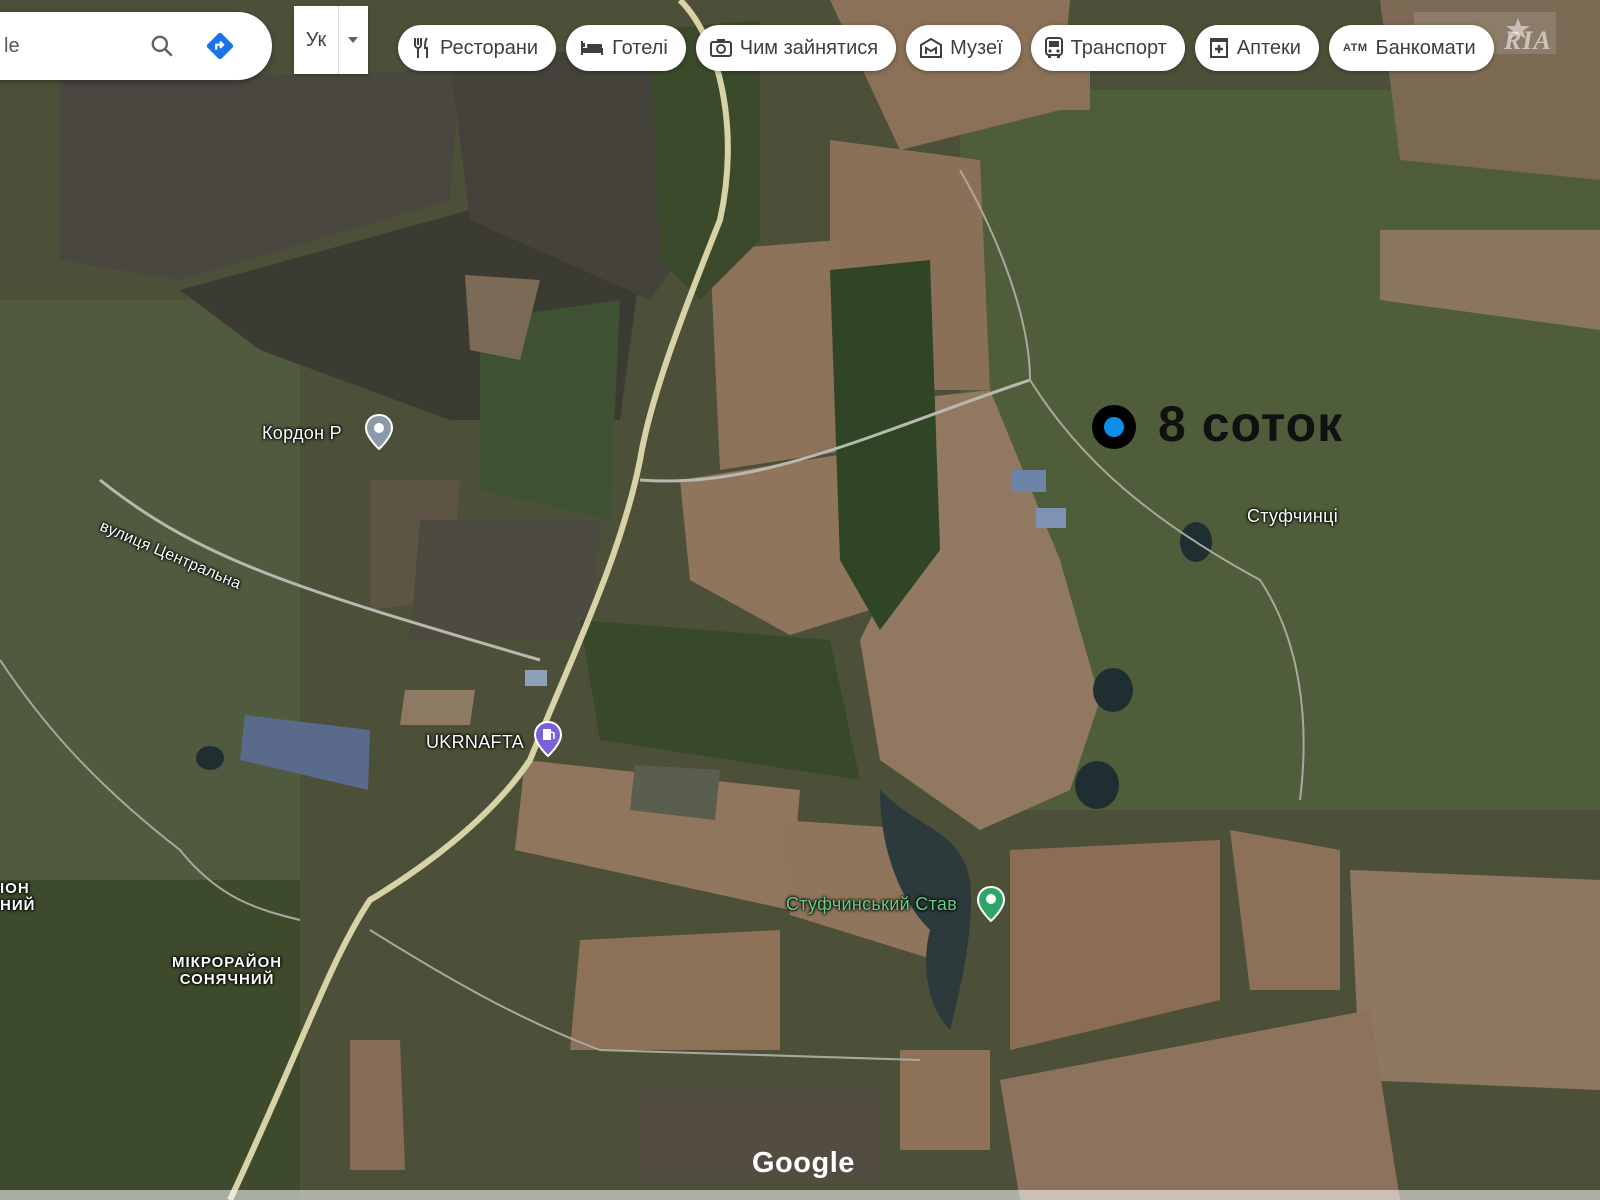 The height and width of the screenshot is (1200, 1600). I want to click on bus-icon, so click(1053, 47).